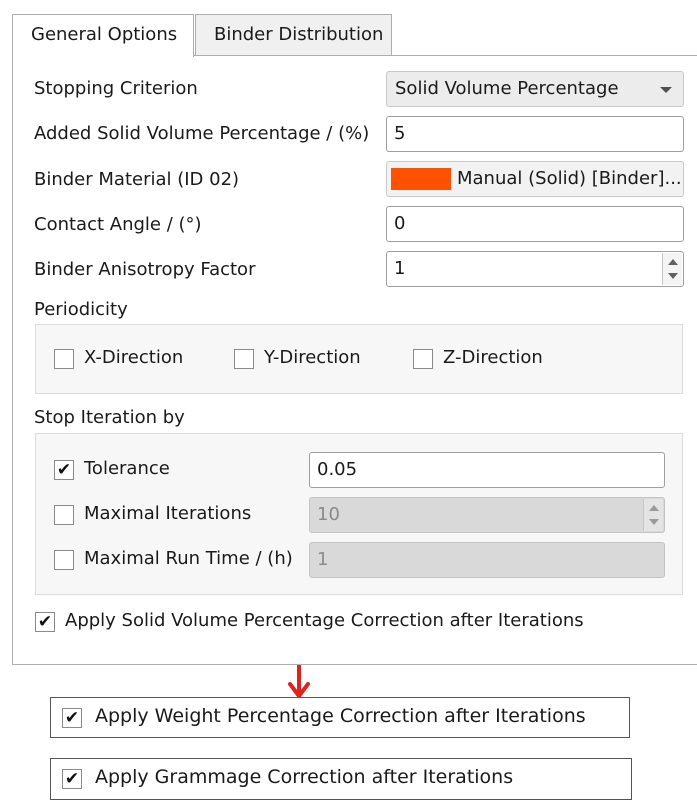 The height and width of the screenshot is (800, 697). Describe the element at coordinates (134, 357) in the screenshot. I see `x-direction-label: X-Direction` at that location.